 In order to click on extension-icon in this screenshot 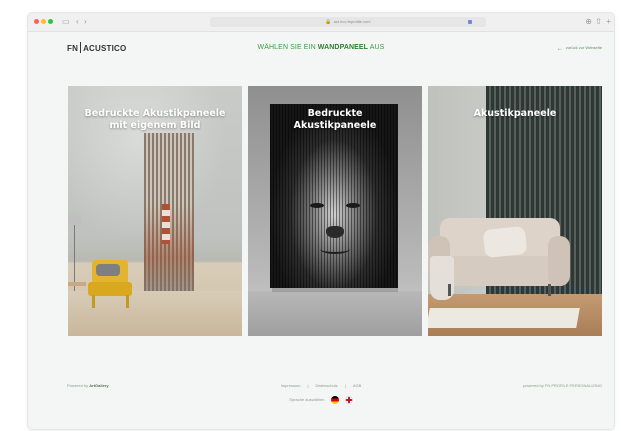, I will do `click(470, 22)`.